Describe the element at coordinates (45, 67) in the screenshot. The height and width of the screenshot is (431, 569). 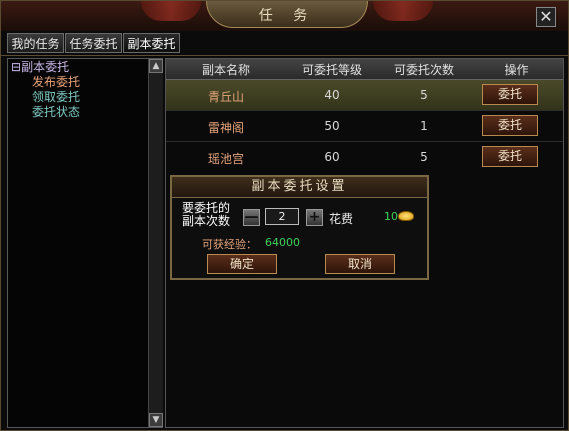
I see `tree-root-label: 副本委托` at that location.